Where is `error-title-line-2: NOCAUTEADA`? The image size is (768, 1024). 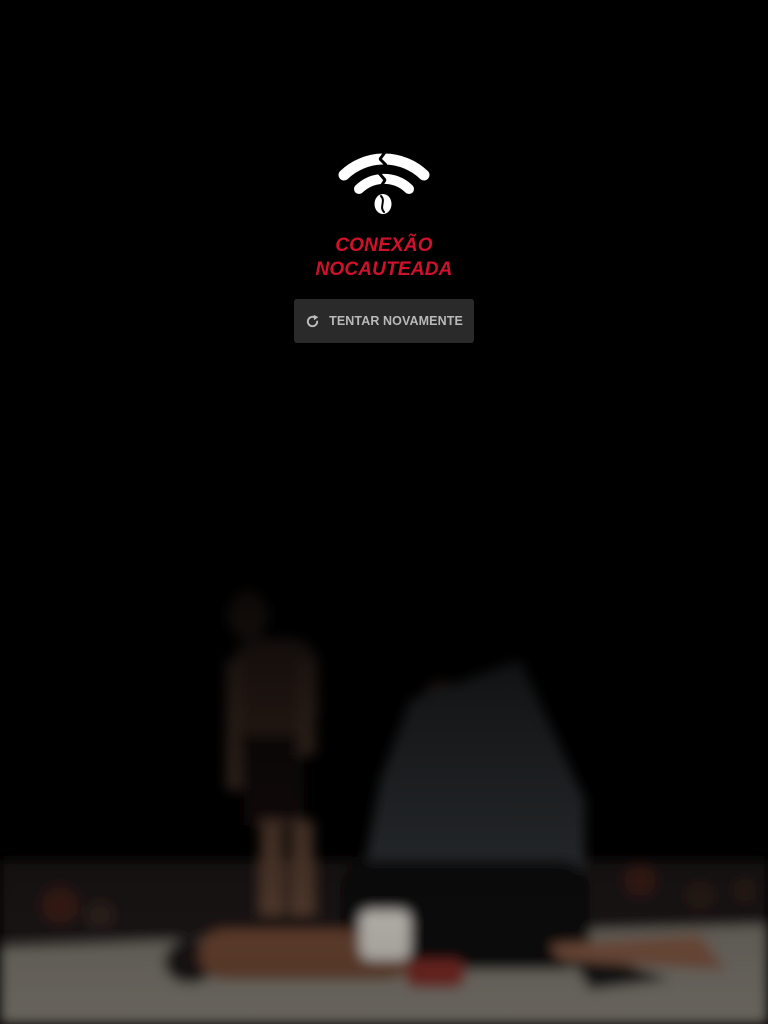
error-title-line-2: NOCAUTEADA is located at coordinates (384, 269).